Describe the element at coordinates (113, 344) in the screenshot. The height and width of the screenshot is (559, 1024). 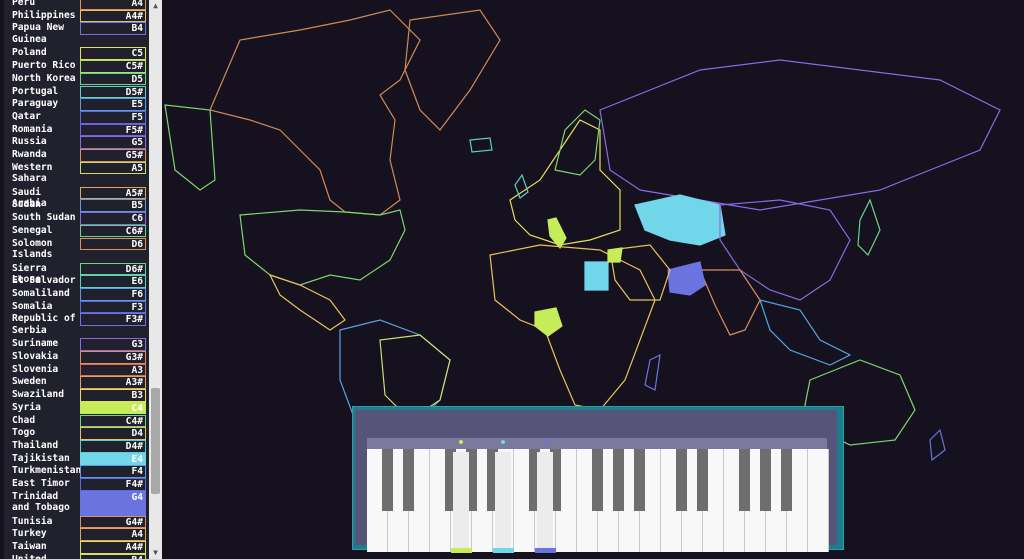
I see `note-cell: G3` at that location.